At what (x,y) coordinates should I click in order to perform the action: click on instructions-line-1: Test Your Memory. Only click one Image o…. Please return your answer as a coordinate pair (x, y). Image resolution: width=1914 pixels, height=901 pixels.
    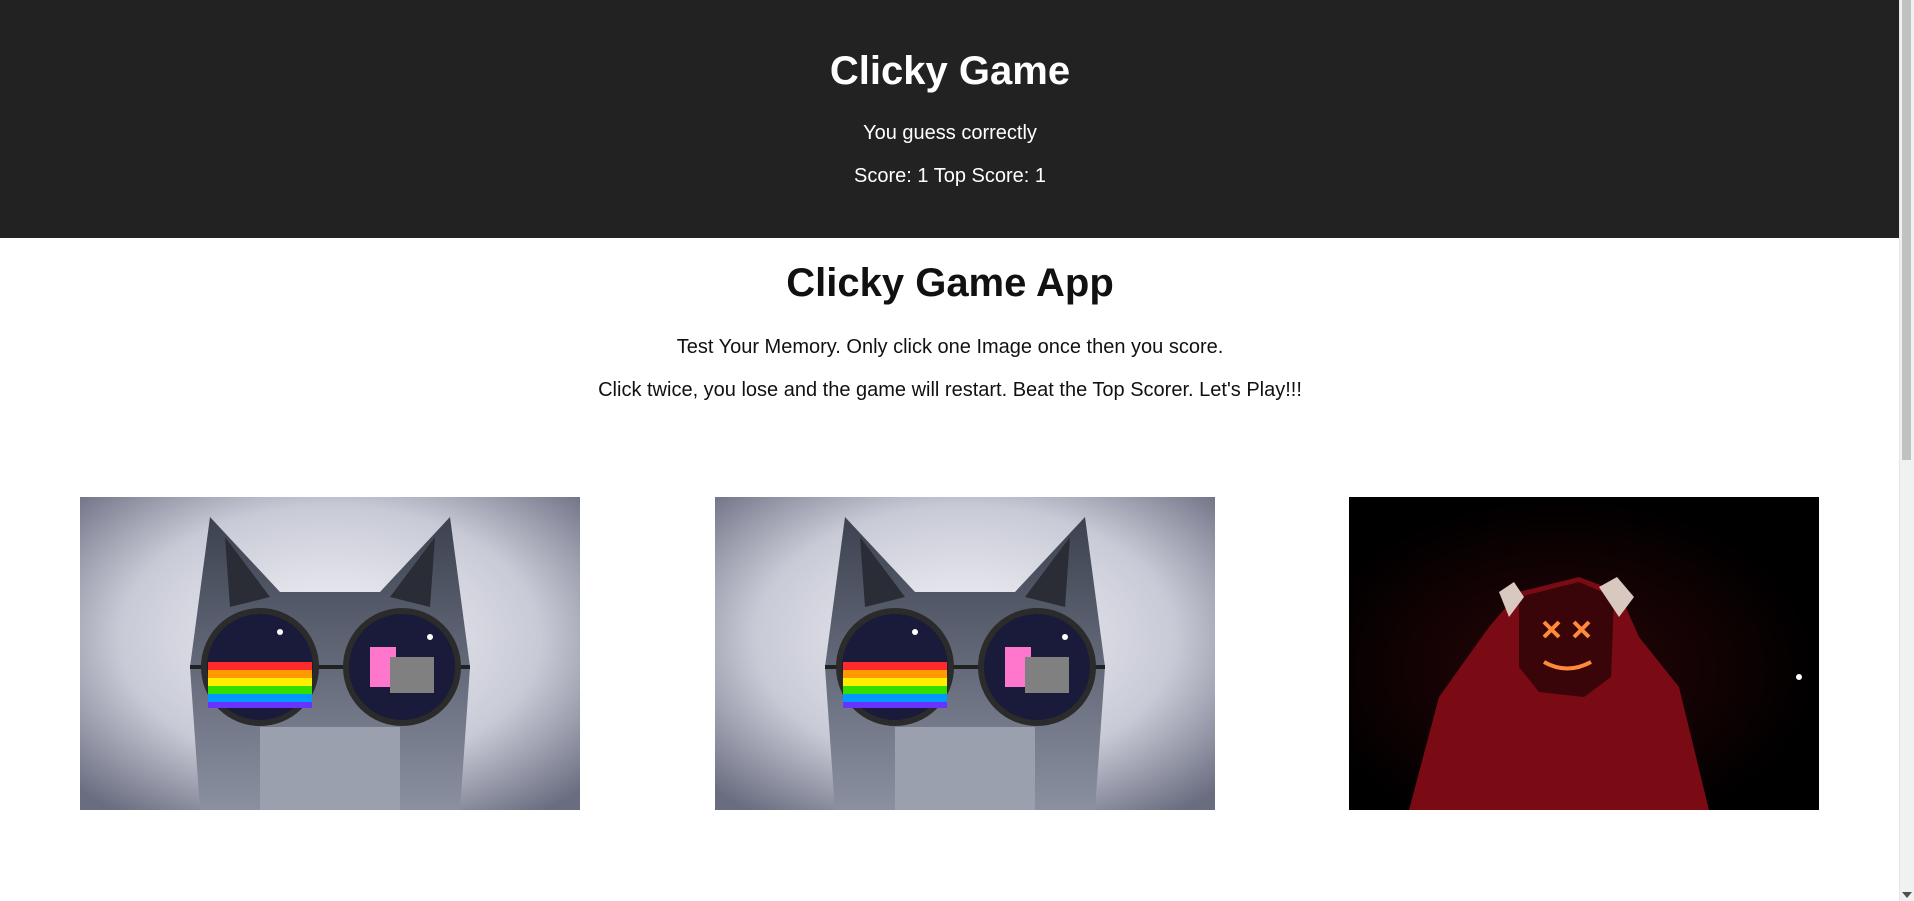
    Looking at the image, I should click on (950, 347).